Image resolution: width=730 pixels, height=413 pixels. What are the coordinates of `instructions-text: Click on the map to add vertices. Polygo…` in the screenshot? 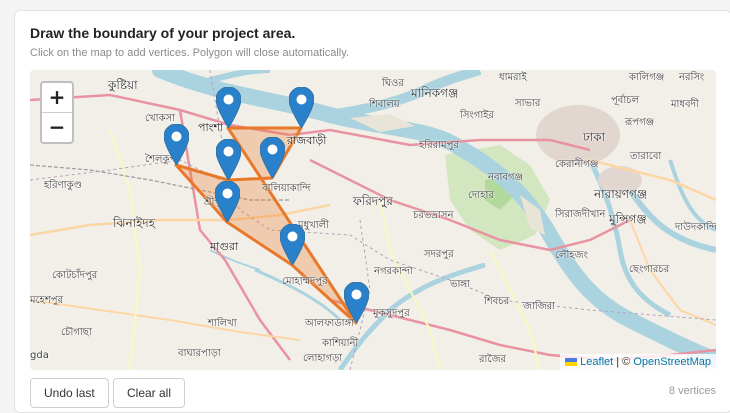 It's located at (189, 53).